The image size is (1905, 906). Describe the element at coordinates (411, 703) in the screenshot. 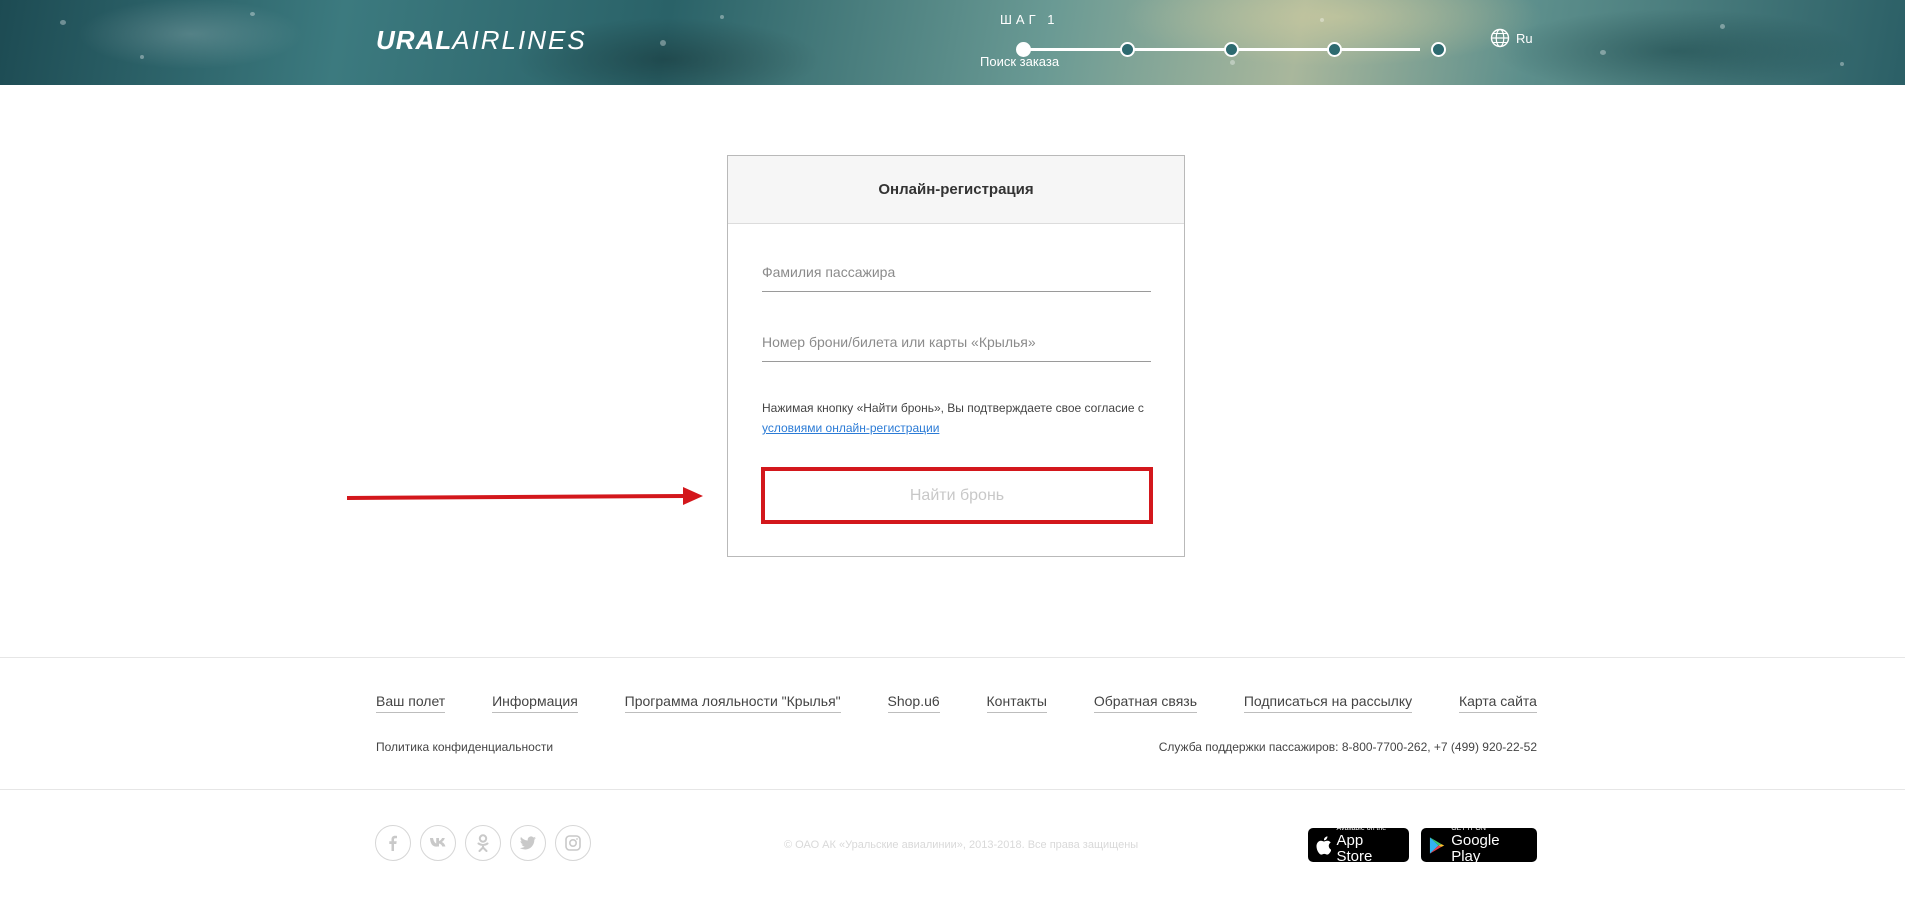

I see `footer-link-your-flight: Ваш полет` at that location.